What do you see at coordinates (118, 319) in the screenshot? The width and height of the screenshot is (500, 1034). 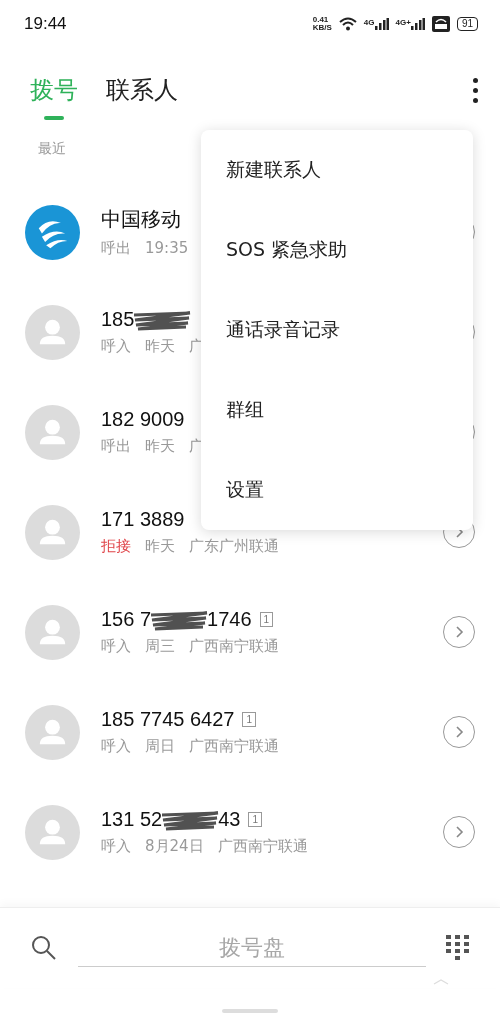 I see `phone-number: 185` at bounding box center [118, 319].